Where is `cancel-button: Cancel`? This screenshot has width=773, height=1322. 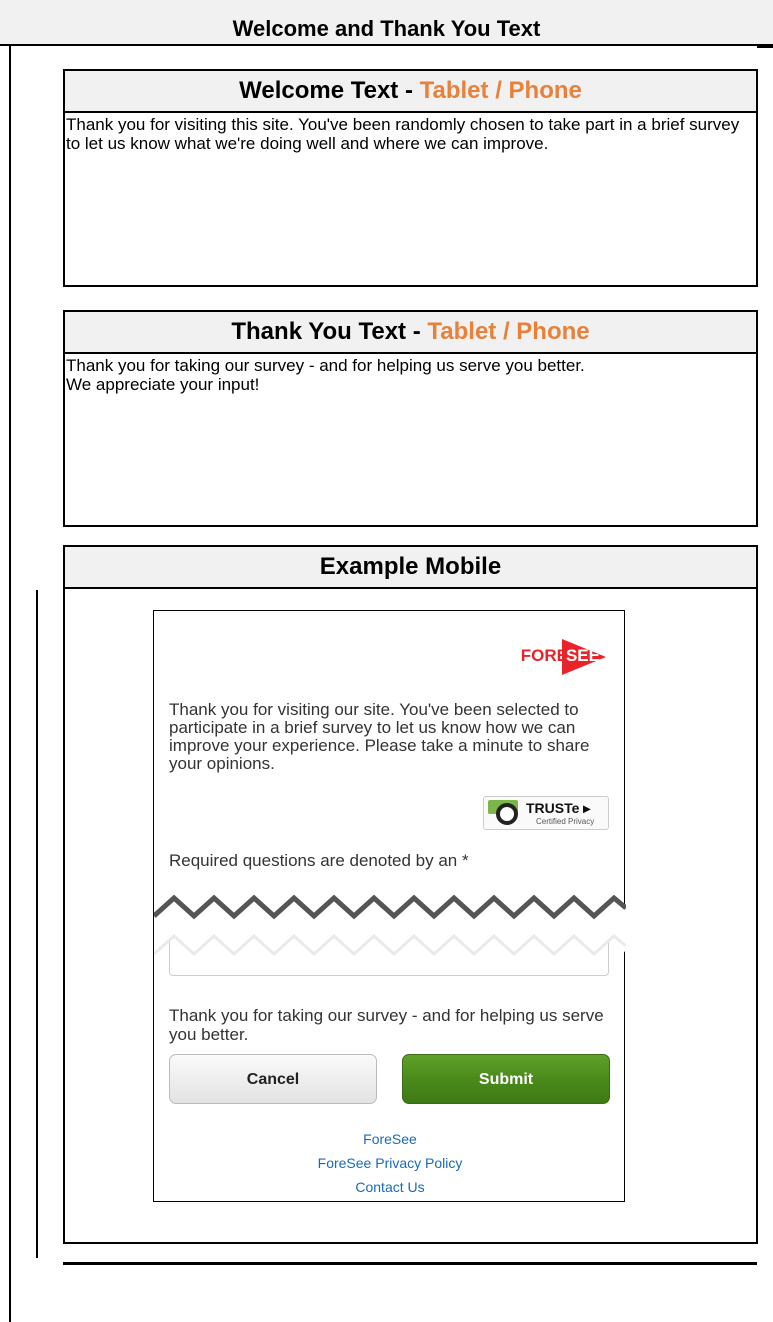 cancel-button: Cancel is located at coordinates (273, 1079).